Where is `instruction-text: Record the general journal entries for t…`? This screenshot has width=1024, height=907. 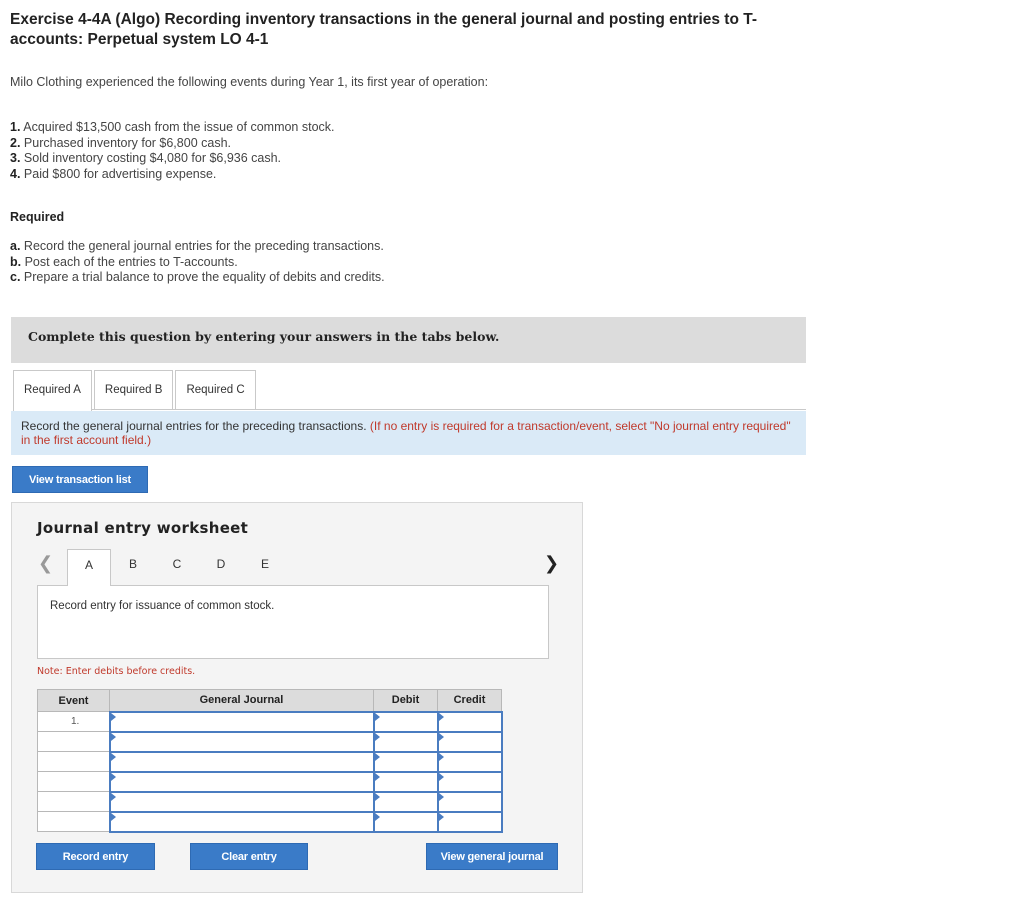 instruction-text: Record the general journal entries for t… is located at coordinates (194, 426).